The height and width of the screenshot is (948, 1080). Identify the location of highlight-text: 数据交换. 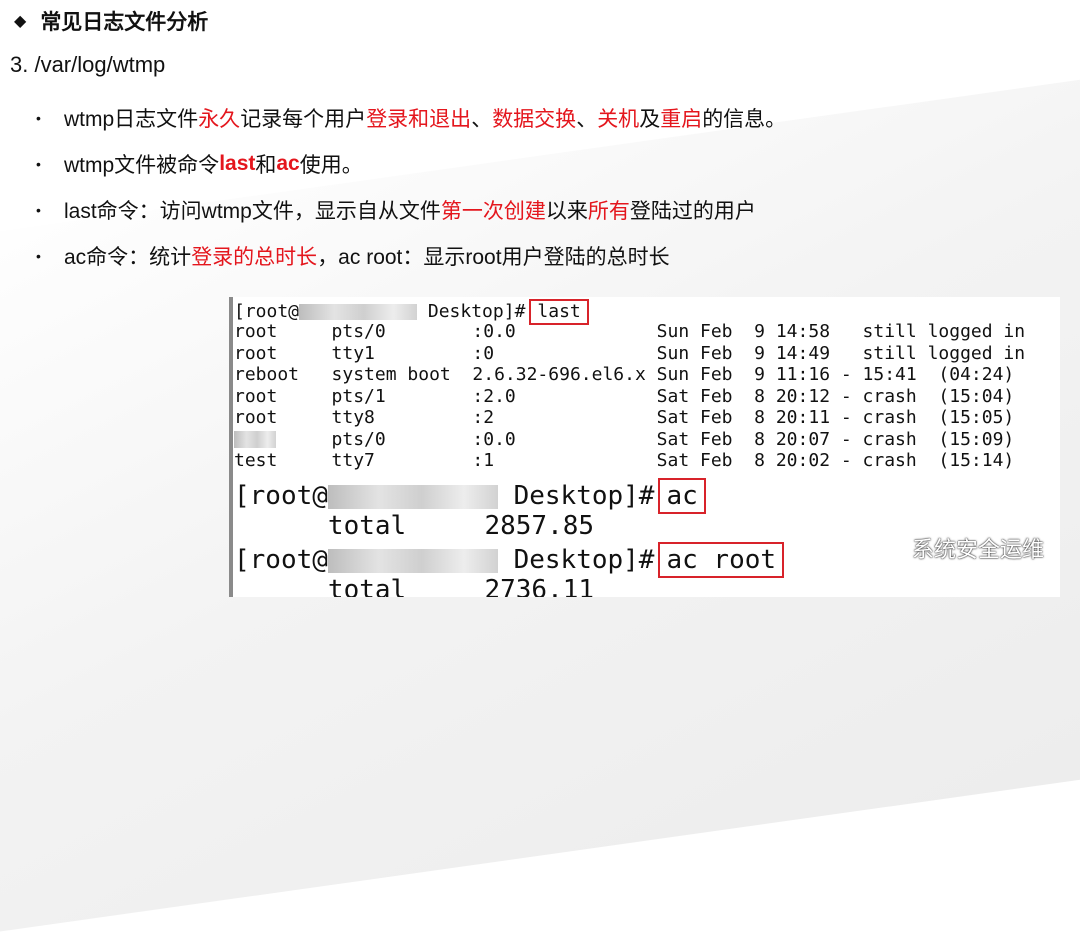
(534, 119).